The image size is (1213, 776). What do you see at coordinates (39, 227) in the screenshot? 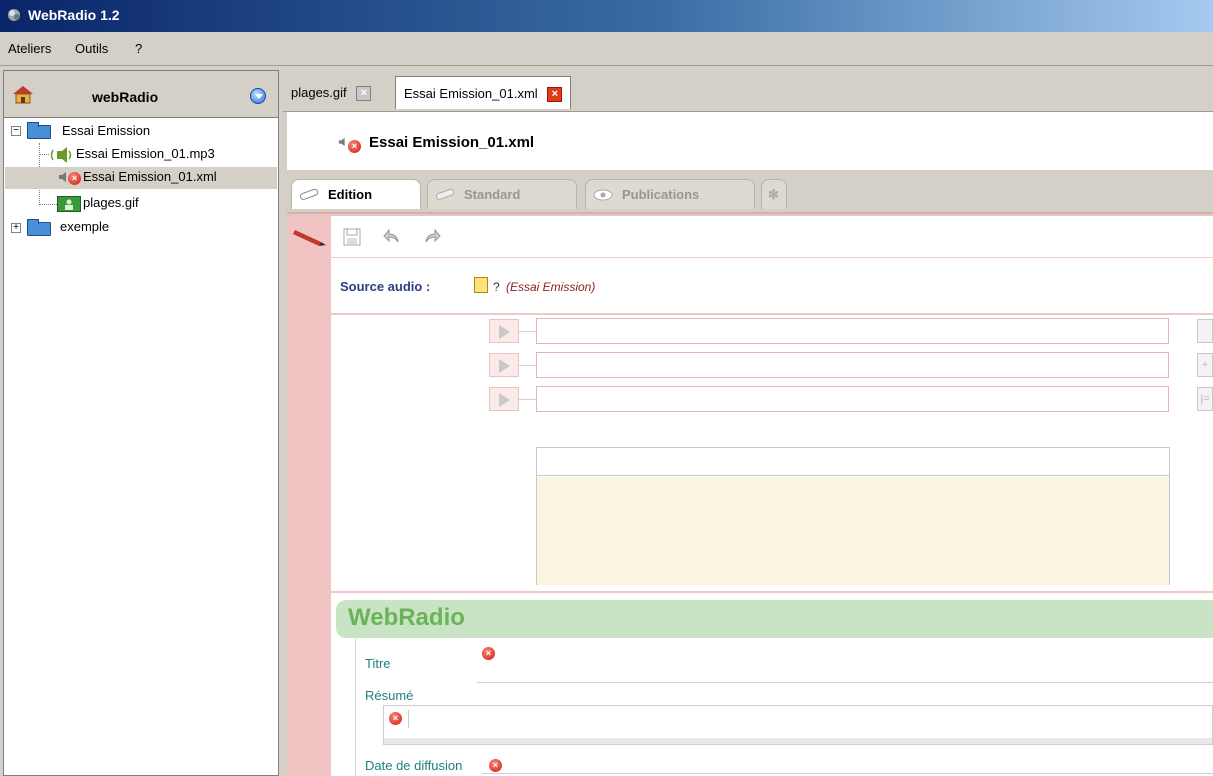
I see `folder-icon` at bounding box center [39, 227].